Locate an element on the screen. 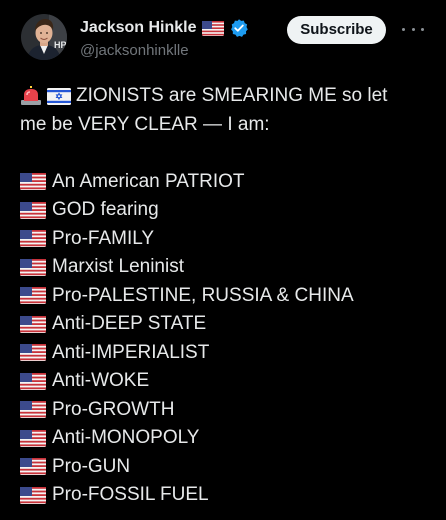  svg-text: HP is located at coordinates (60, 45).